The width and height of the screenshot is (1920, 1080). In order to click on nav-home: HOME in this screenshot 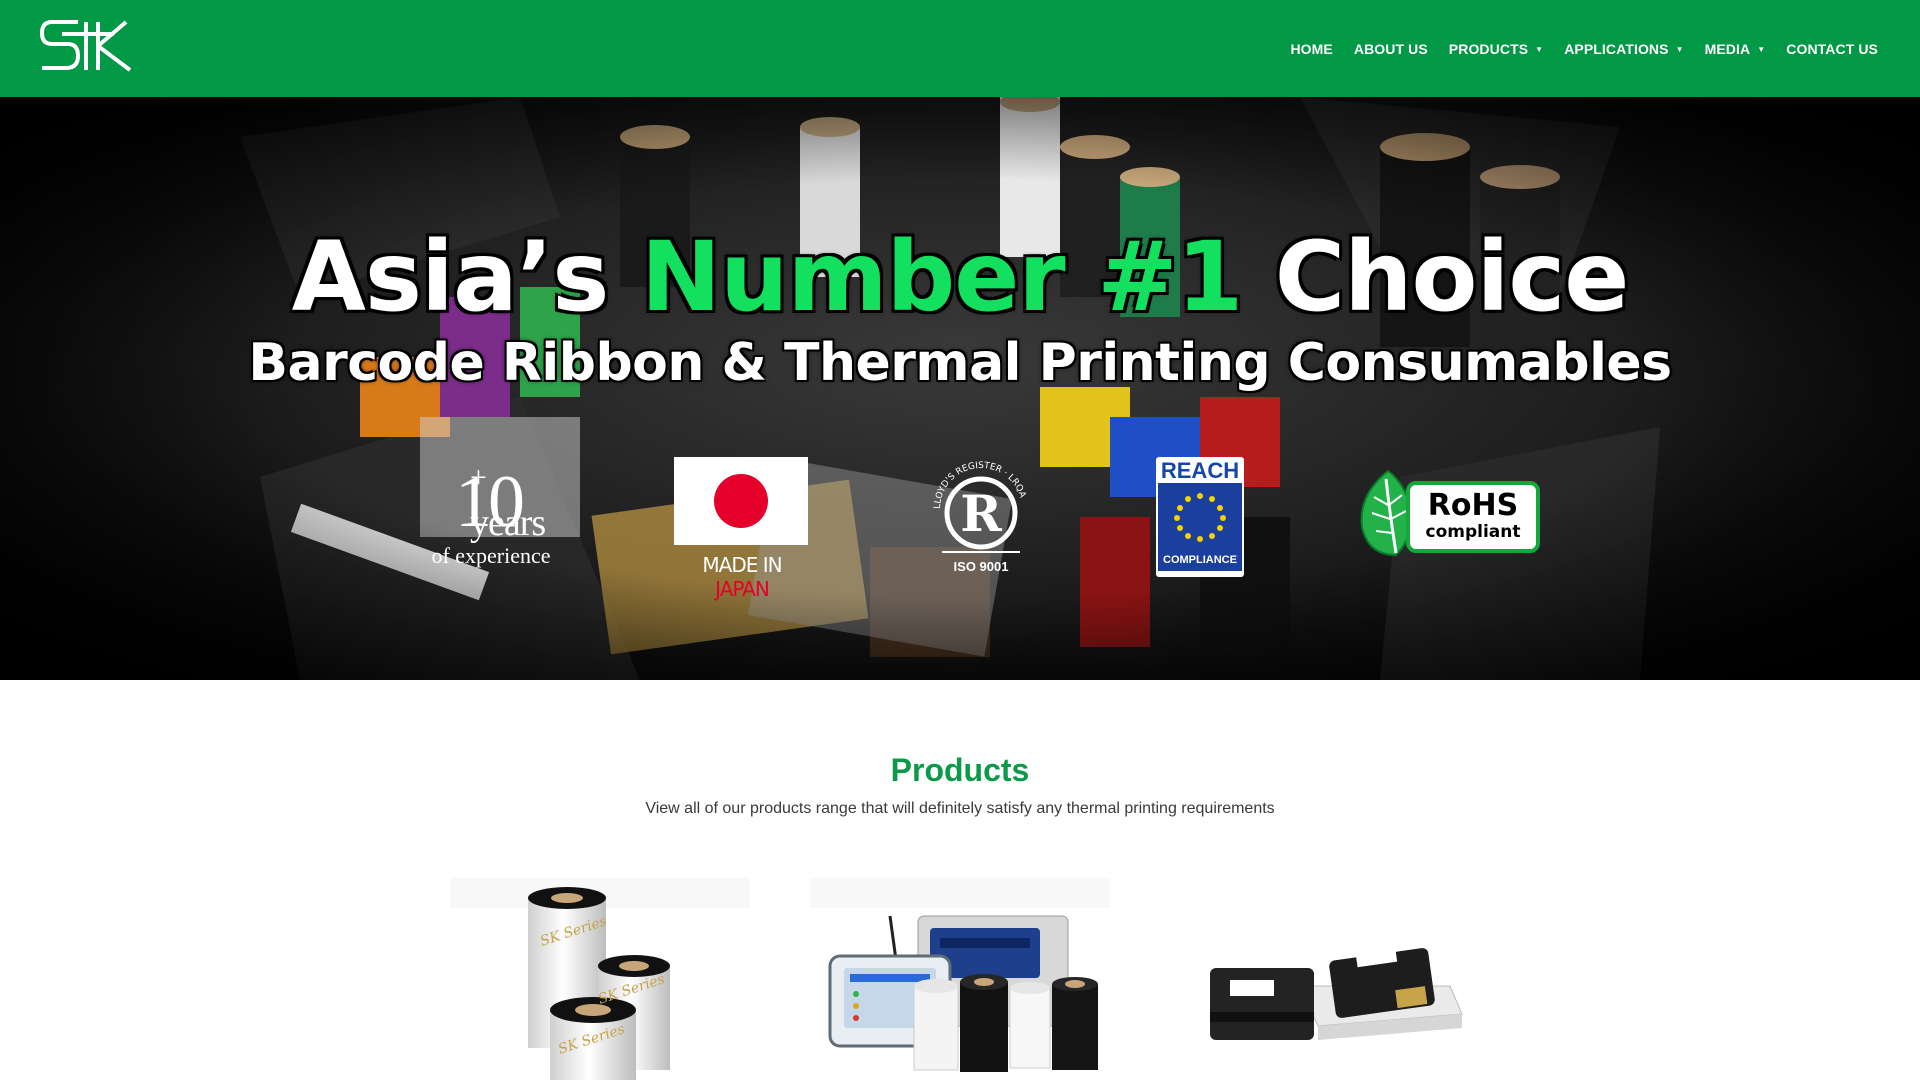, I will do `click(1311, 49)`.